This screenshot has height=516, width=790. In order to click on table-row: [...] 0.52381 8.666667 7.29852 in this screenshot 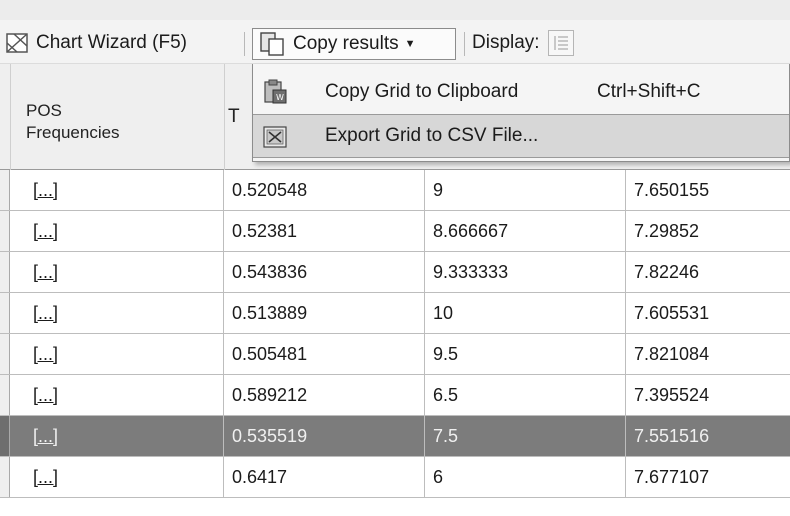, I will do `click(395, 231)`.